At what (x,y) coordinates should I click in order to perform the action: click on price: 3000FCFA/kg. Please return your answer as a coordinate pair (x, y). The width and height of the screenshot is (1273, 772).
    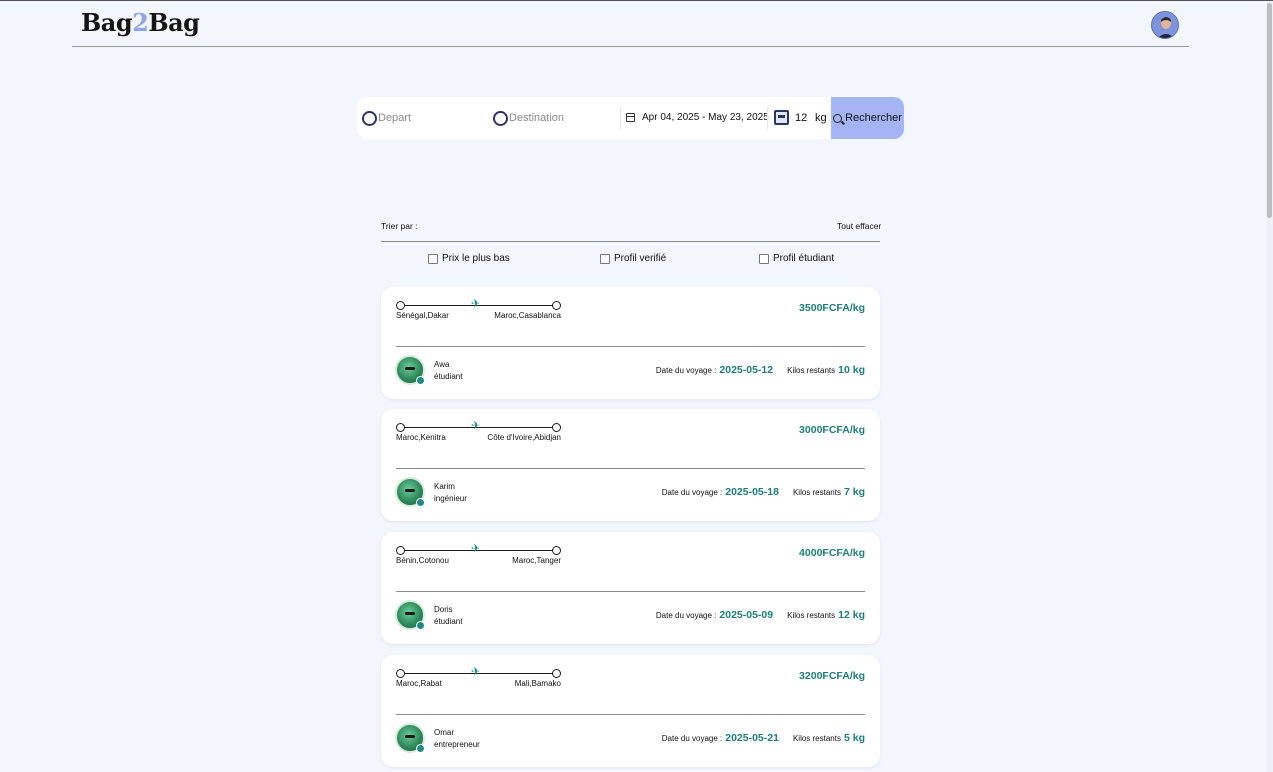
    Looking at the image, I should click on (832, 430).